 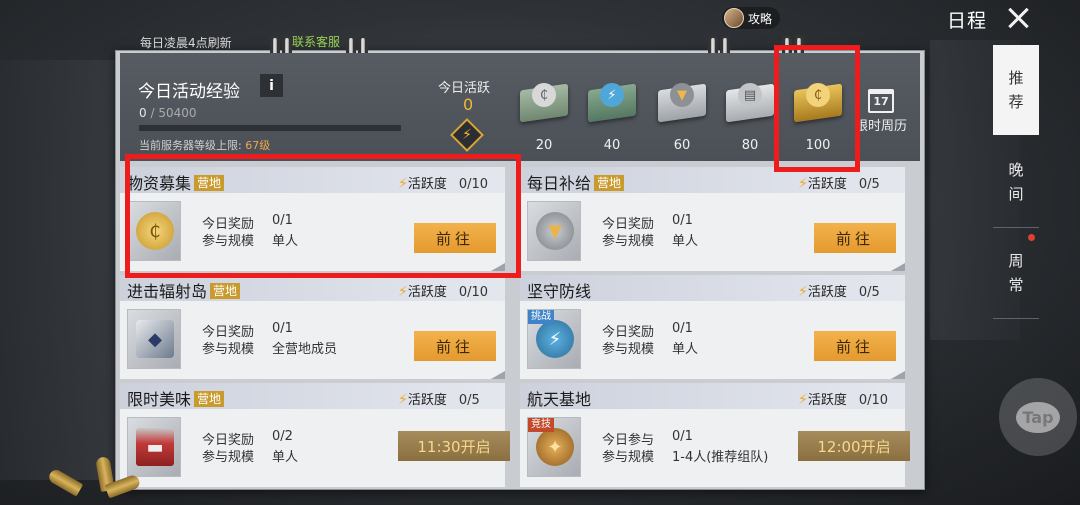 I want to click on server-cap-prefix: 当前服务器等级上限:, so click(x=192, y=145).